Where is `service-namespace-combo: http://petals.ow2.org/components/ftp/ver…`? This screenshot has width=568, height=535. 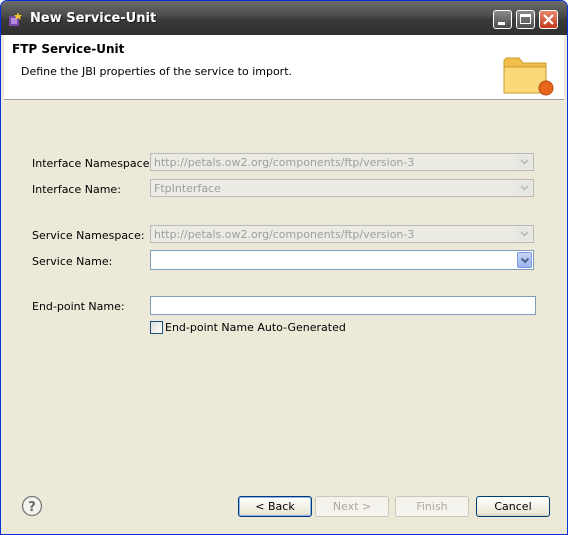
service-namespace-combo: http://petals.ow2.org/components/ftp/ver… is located at coordinates (342, 234).